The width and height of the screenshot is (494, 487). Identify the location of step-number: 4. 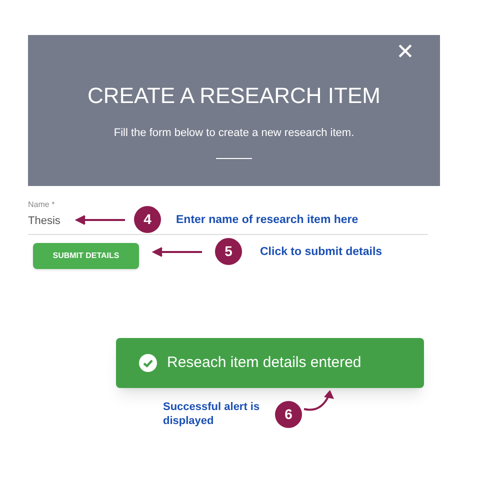
(147, 219).